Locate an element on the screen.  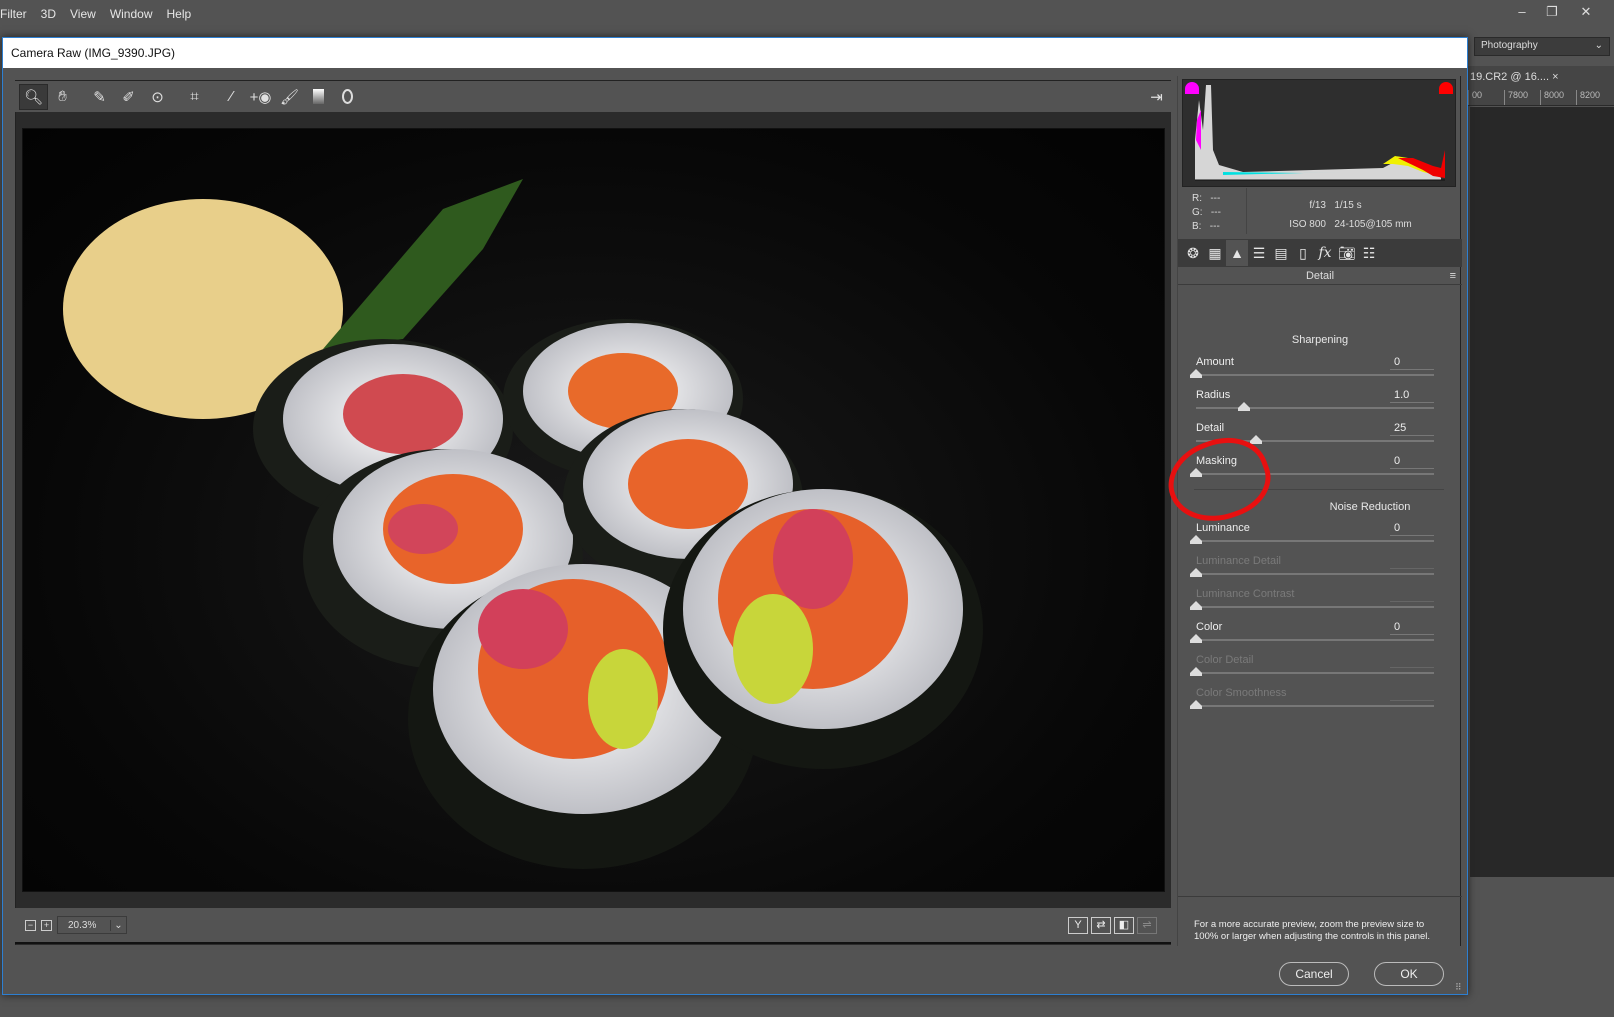
slider-color-detail: Color Detail is located at coordinates (1318, 670).